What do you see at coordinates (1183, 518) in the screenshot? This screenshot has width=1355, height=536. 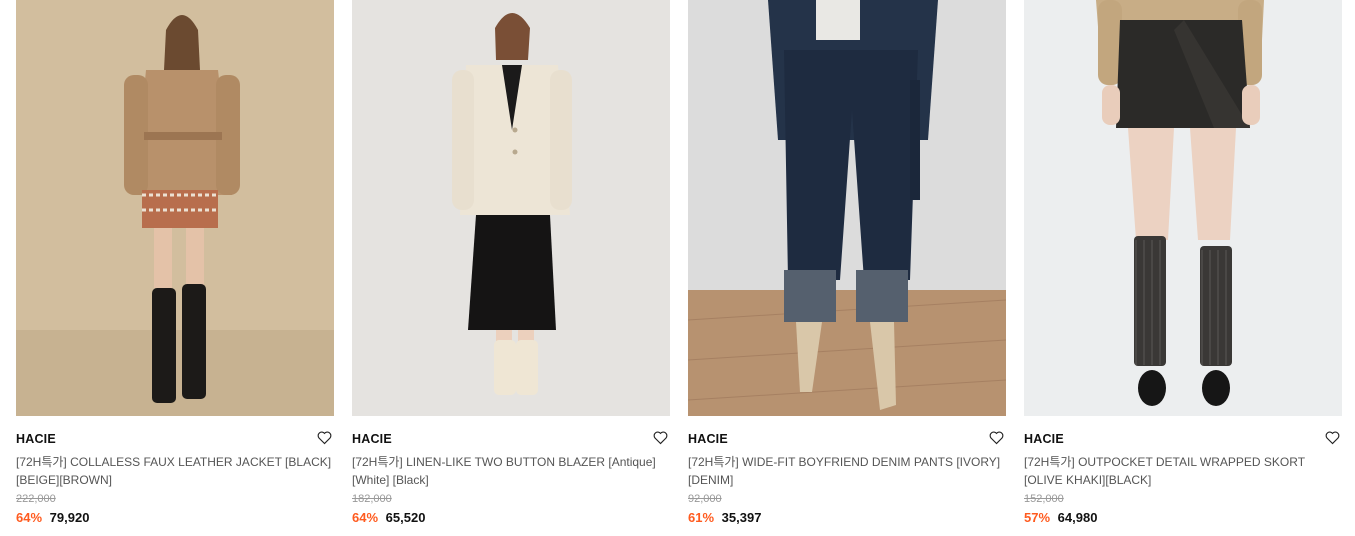 I see `price-line: 57% 64,980` at bounding box center [1183, 518].